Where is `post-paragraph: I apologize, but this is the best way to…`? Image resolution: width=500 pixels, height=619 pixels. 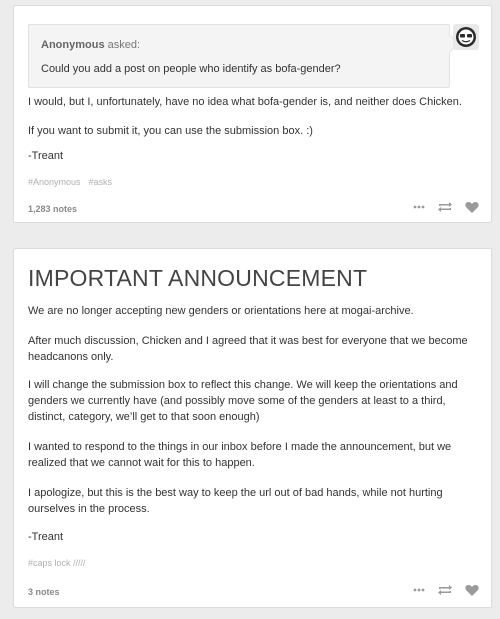
post-paragraph: I apologize, but this is the best way to… is located at coordinates (235, 501).